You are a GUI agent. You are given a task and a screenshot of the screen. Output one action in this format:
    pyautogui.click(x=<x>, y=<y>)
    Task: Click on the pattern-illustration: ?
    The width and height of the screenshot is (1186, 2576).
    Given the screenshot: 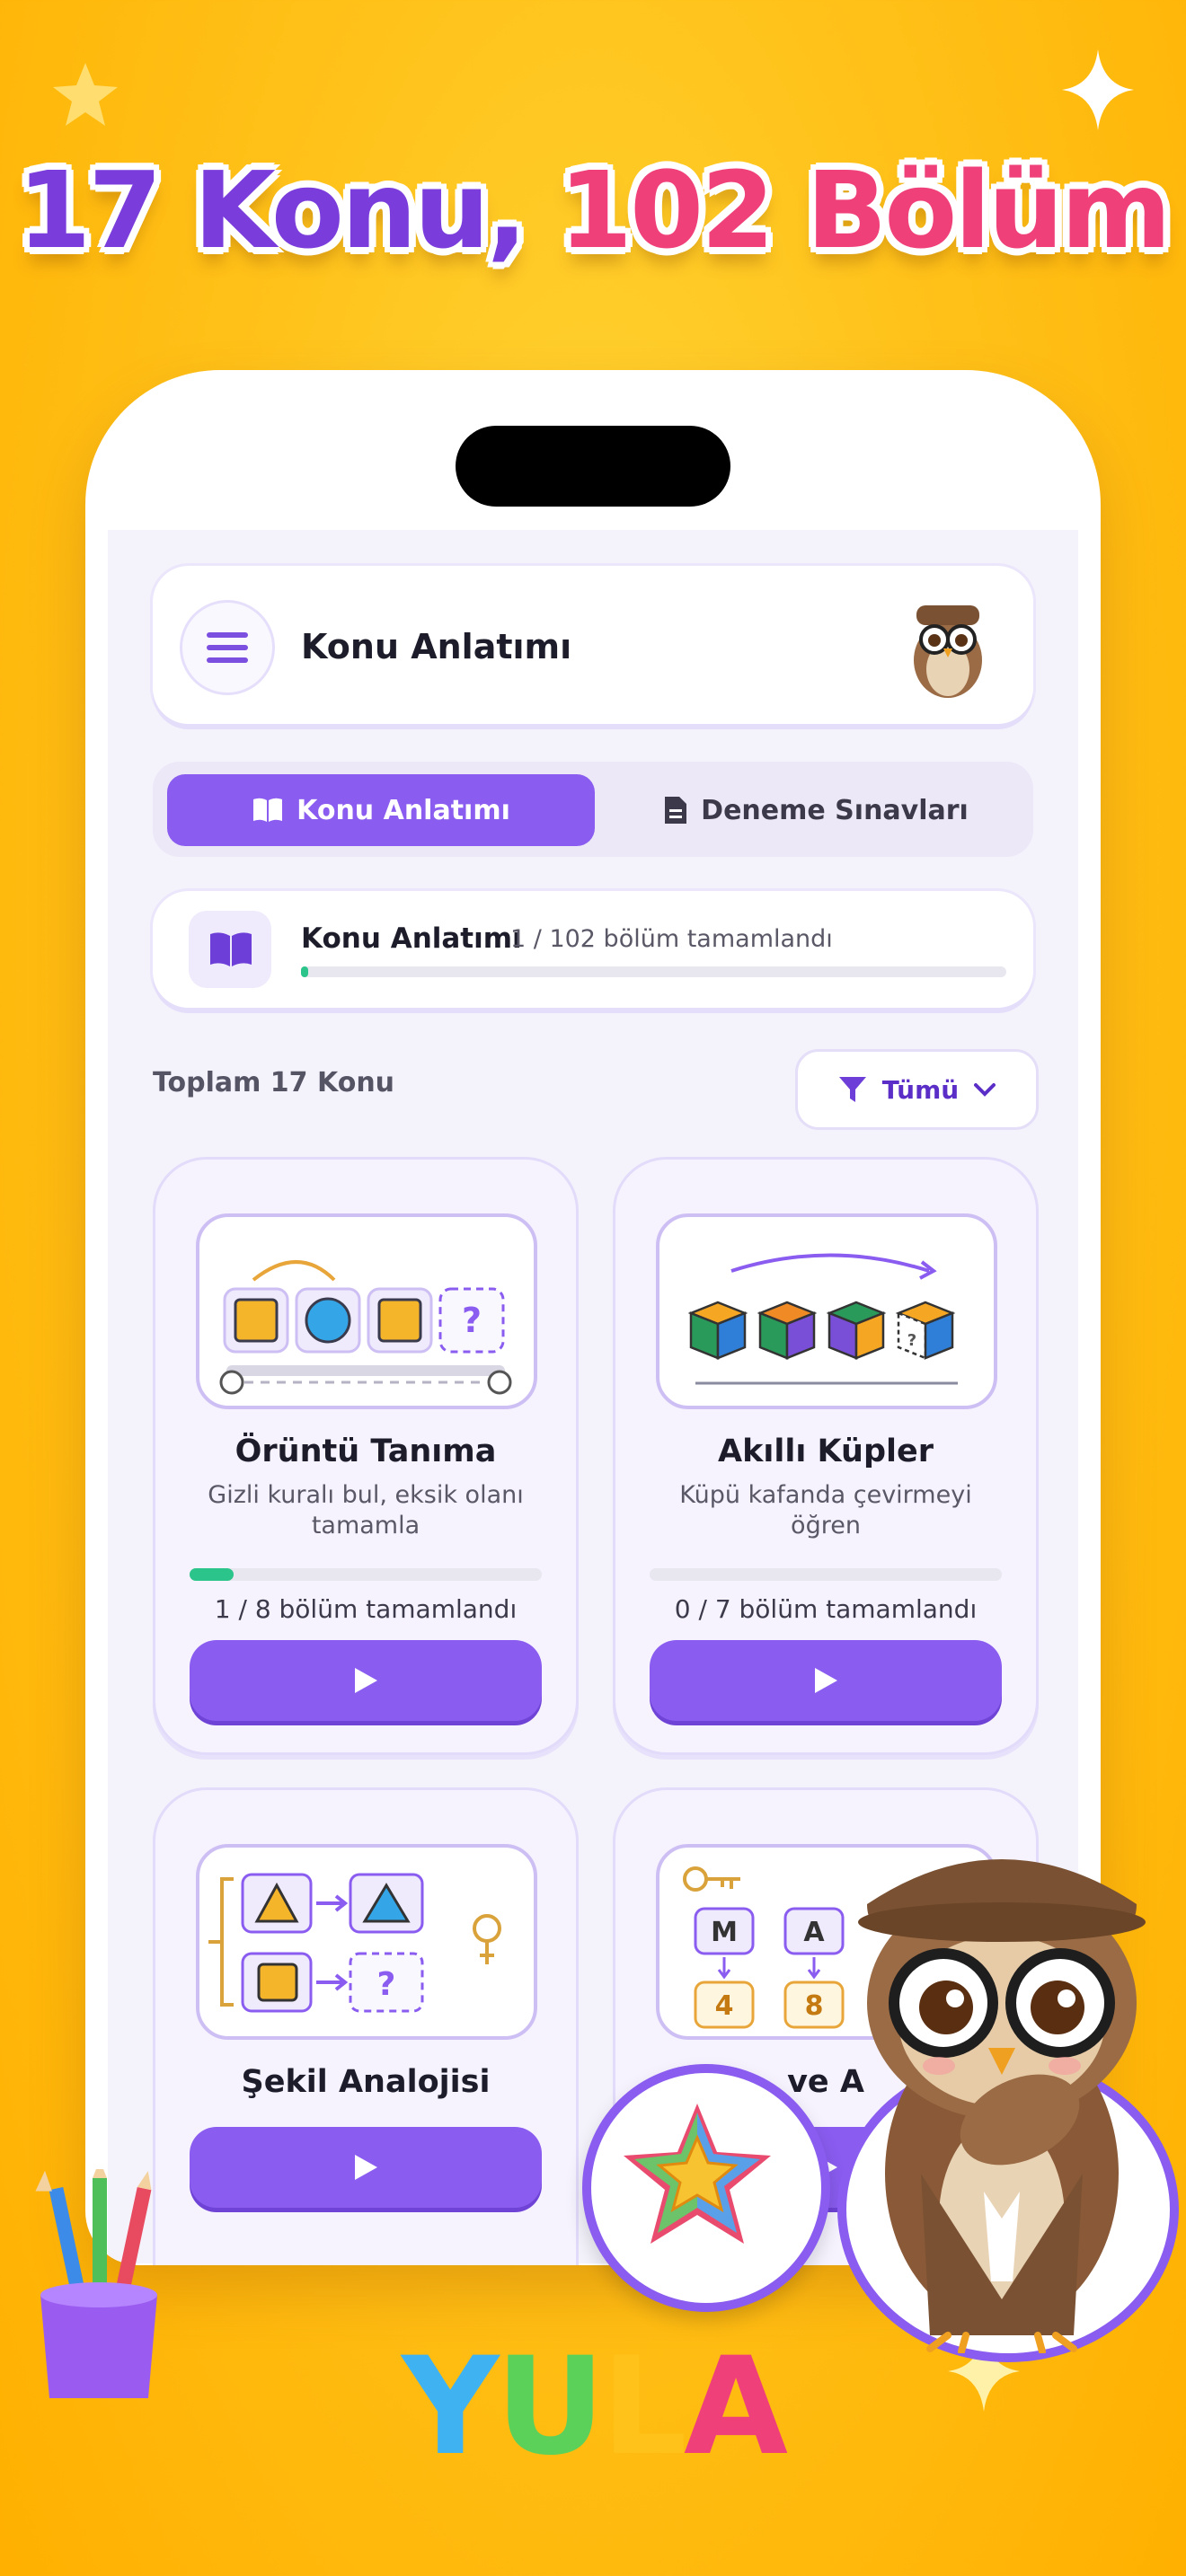 What is the action you would take?
    pyautogui.click(x=366, y=1311)
    